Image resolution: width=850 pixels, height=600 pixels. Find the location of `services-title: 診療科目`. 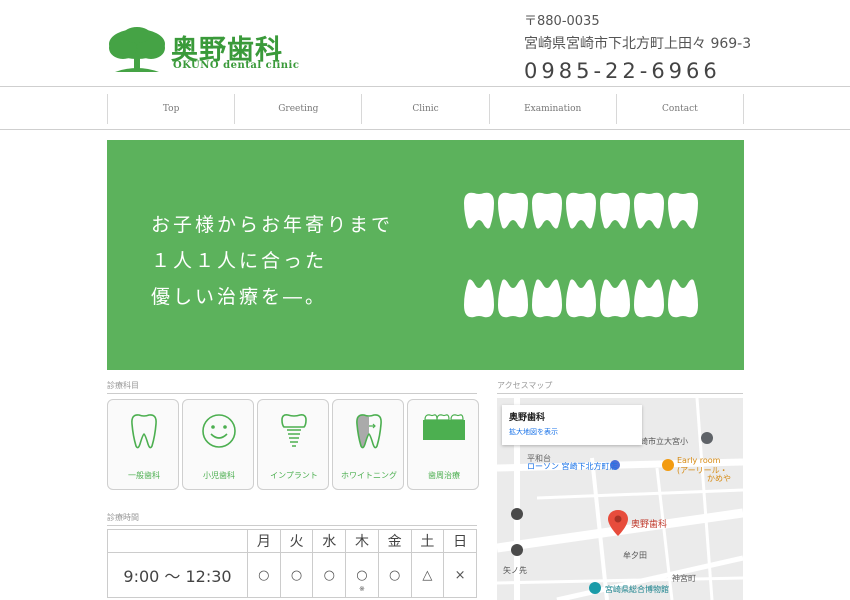

services-title: 診療科目 is located at coordinates (292, 387).